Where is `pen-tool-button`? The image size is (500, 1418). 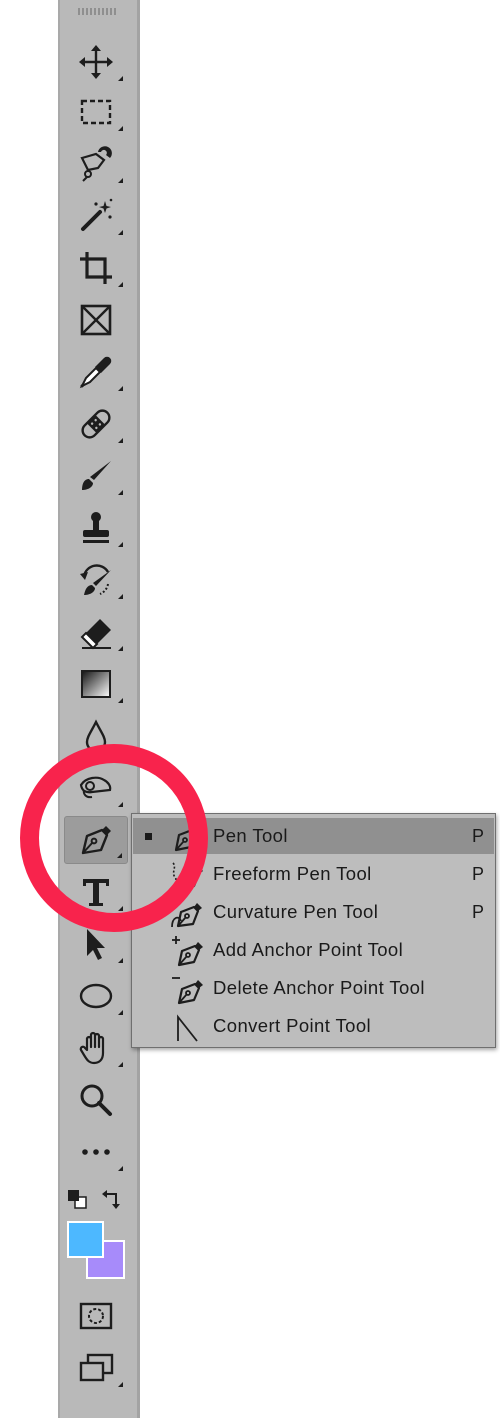
pen-tool-button is located at coordinates (96, 840).